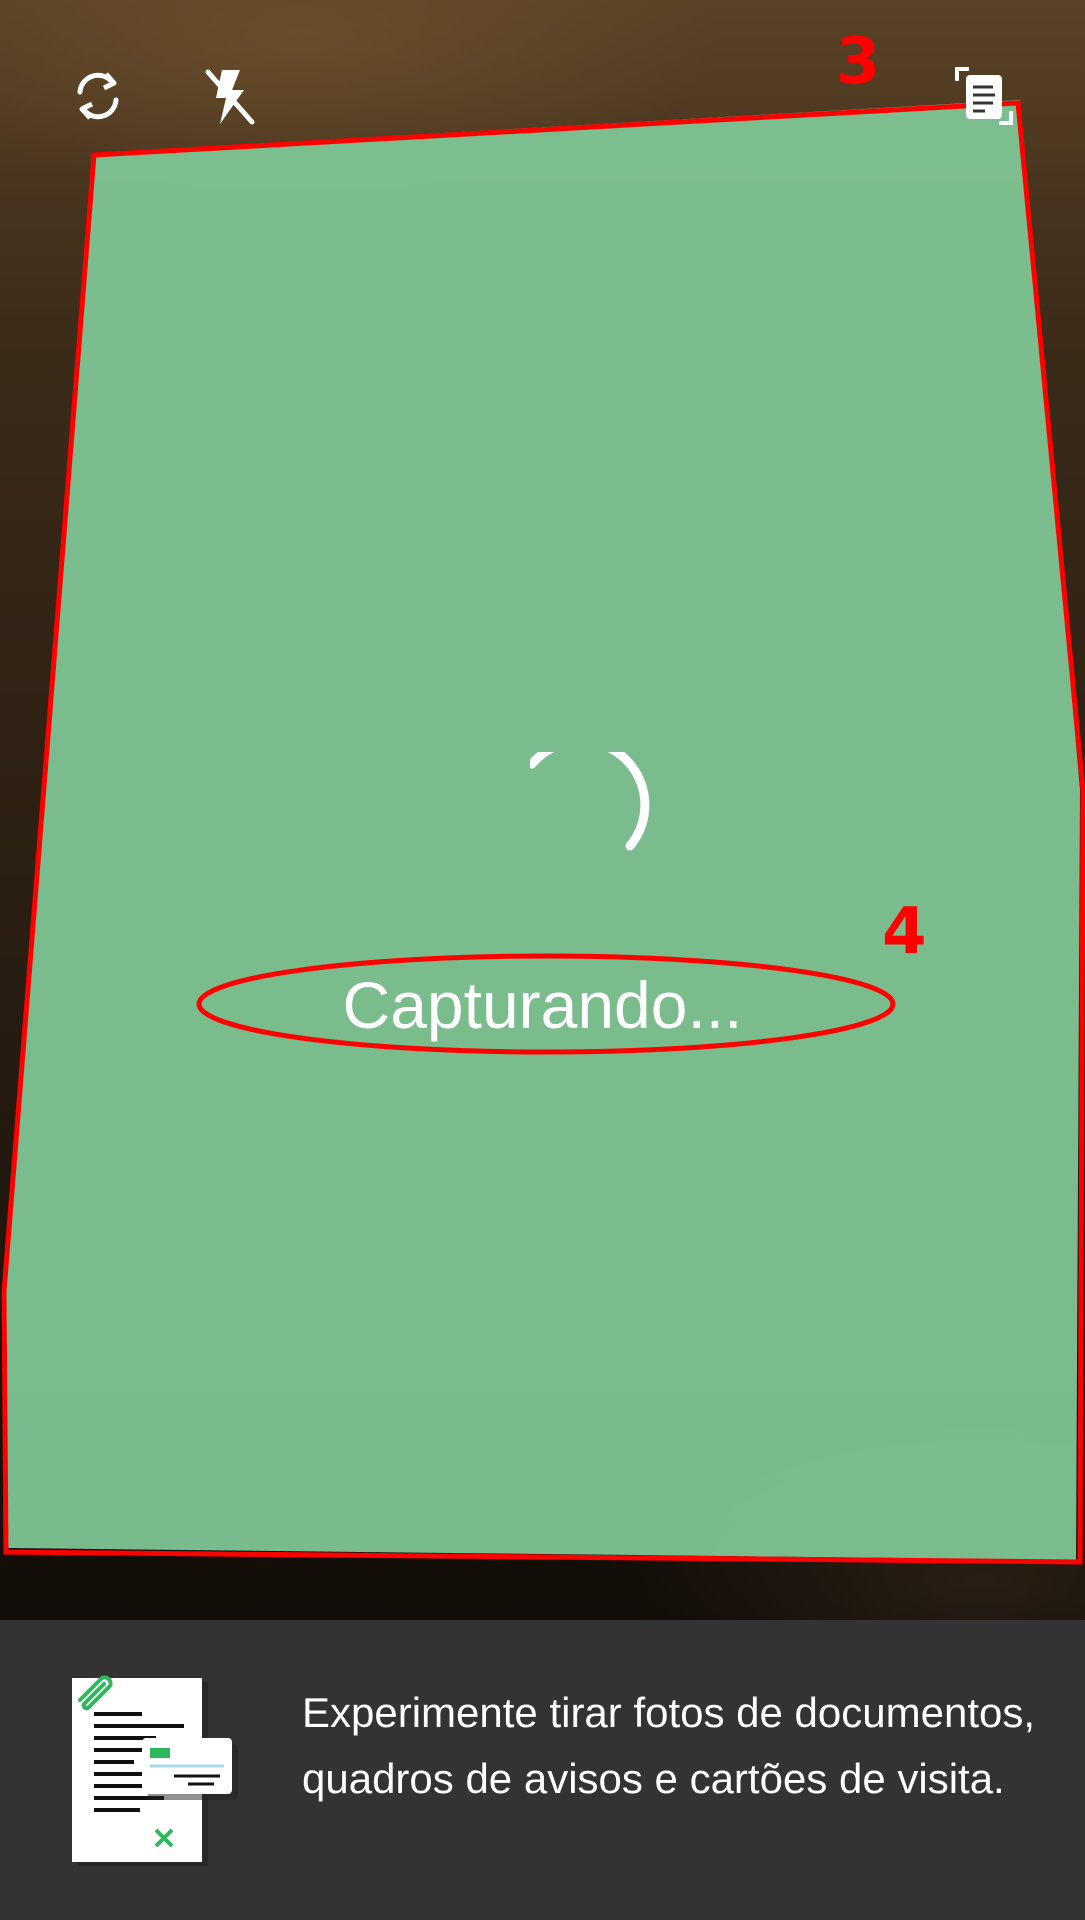 This screenshot has height=1920, width=1085. What do you see at coordinates (98, 96) in the screenshot?
I see `rotate-camera-icon` at bounding box center [98, 96].